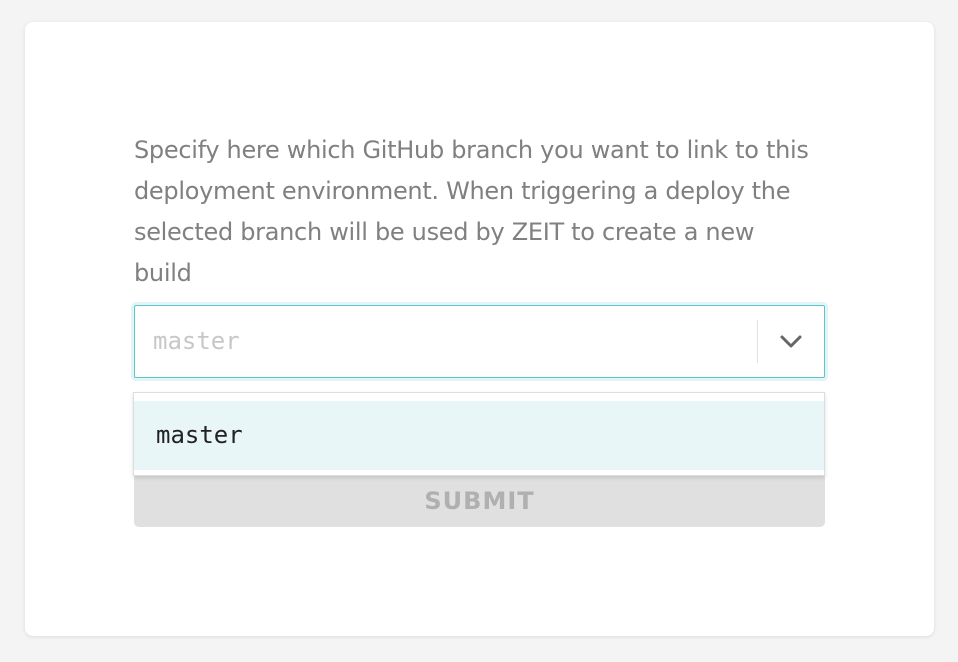 The height and width of the screenshot is (662, 958). What do you see at coordinates (479, 501) in the screenshot?
I see `submit-label: SUBMIT` at bounding box center [479, 501].